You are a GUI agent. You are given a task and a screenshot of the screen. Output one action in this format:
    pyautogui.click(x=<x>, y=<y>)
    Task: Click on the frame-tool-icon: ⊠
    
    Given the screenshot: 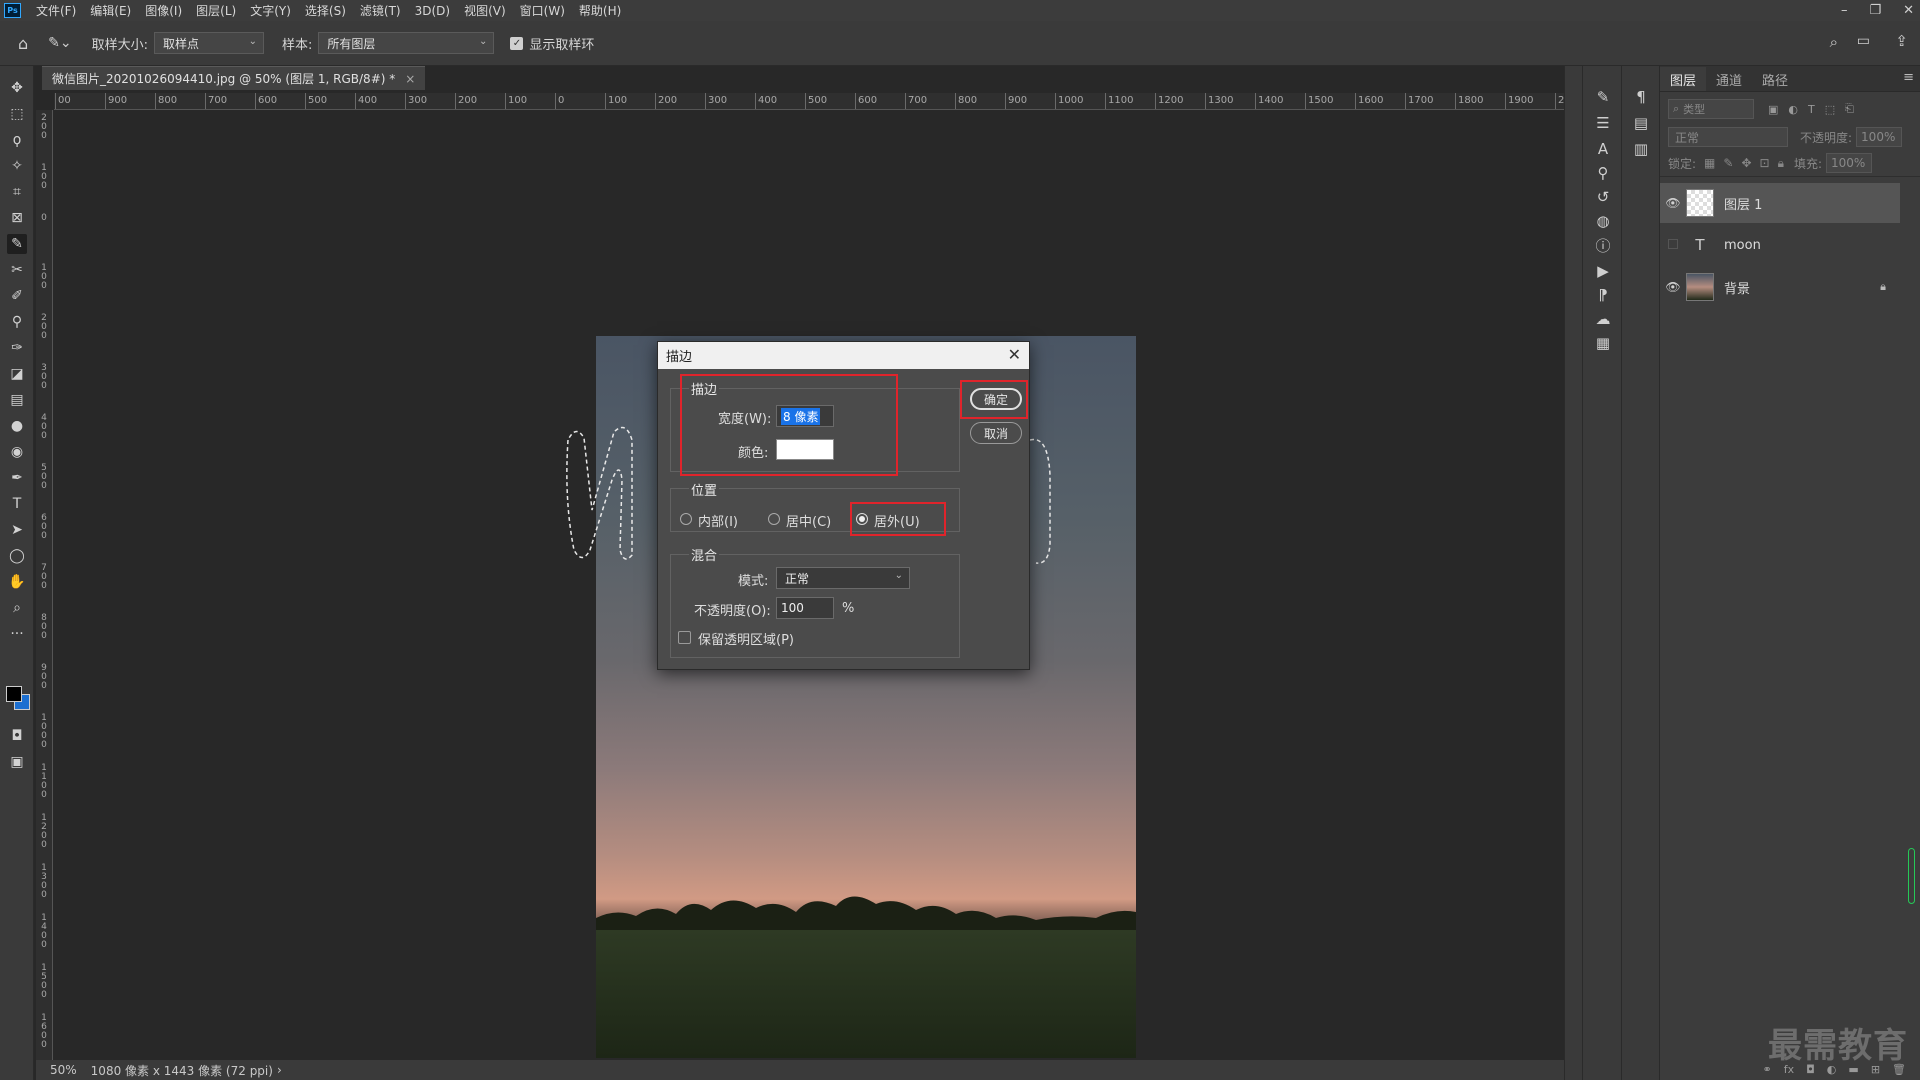 What is the action you would take?
    pyautogui.click(x=17, y=218)
    